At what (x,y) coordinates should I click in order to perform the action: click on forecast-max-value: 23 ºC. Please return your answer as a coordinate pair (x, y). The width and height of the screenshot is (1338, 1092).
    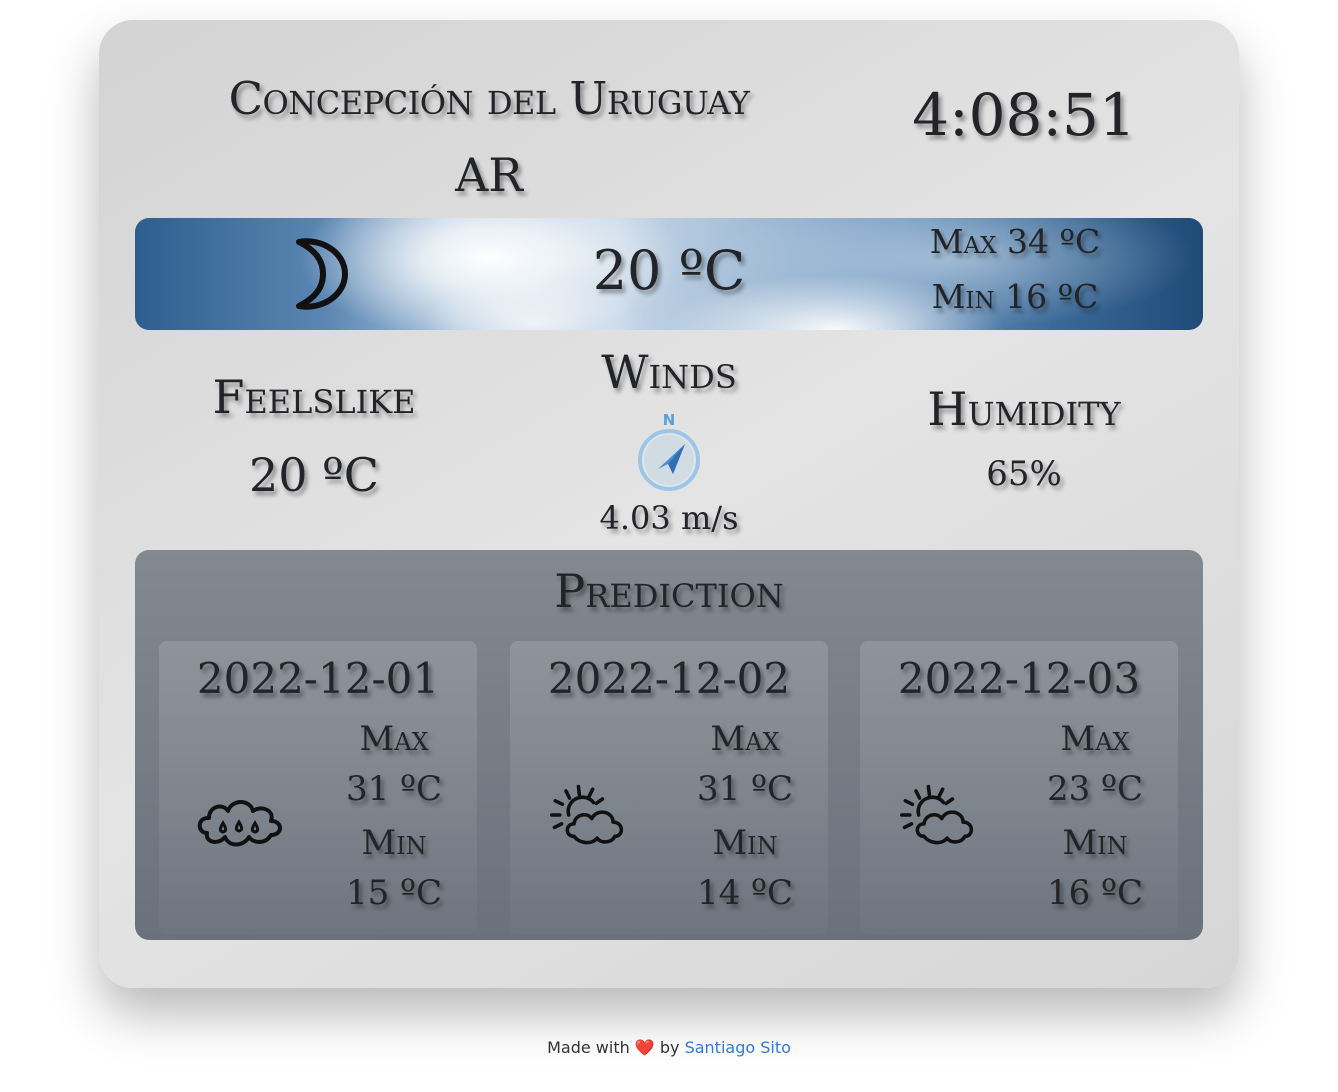
    Looking at the image, I should click on (1095, 789).